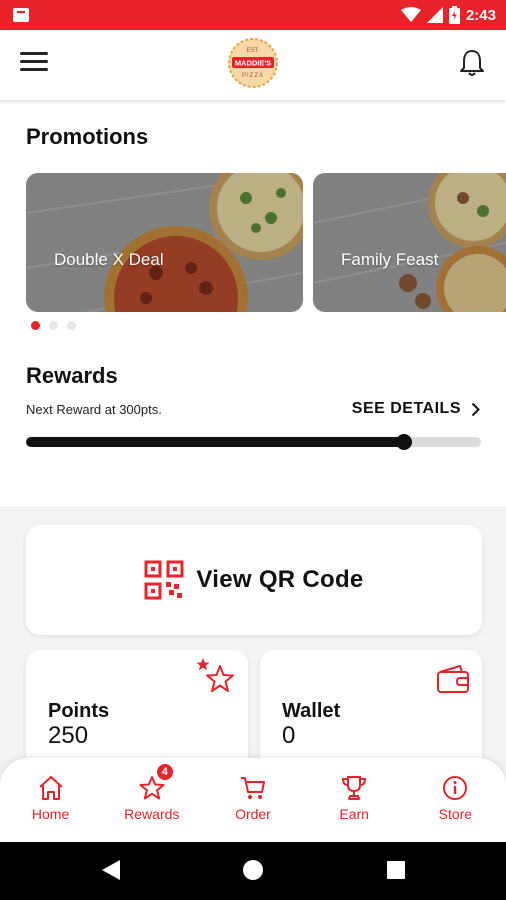 The width and height of the screenshot is (506, 900). I want to click on status-bar: 2:43, so click(253, 15).